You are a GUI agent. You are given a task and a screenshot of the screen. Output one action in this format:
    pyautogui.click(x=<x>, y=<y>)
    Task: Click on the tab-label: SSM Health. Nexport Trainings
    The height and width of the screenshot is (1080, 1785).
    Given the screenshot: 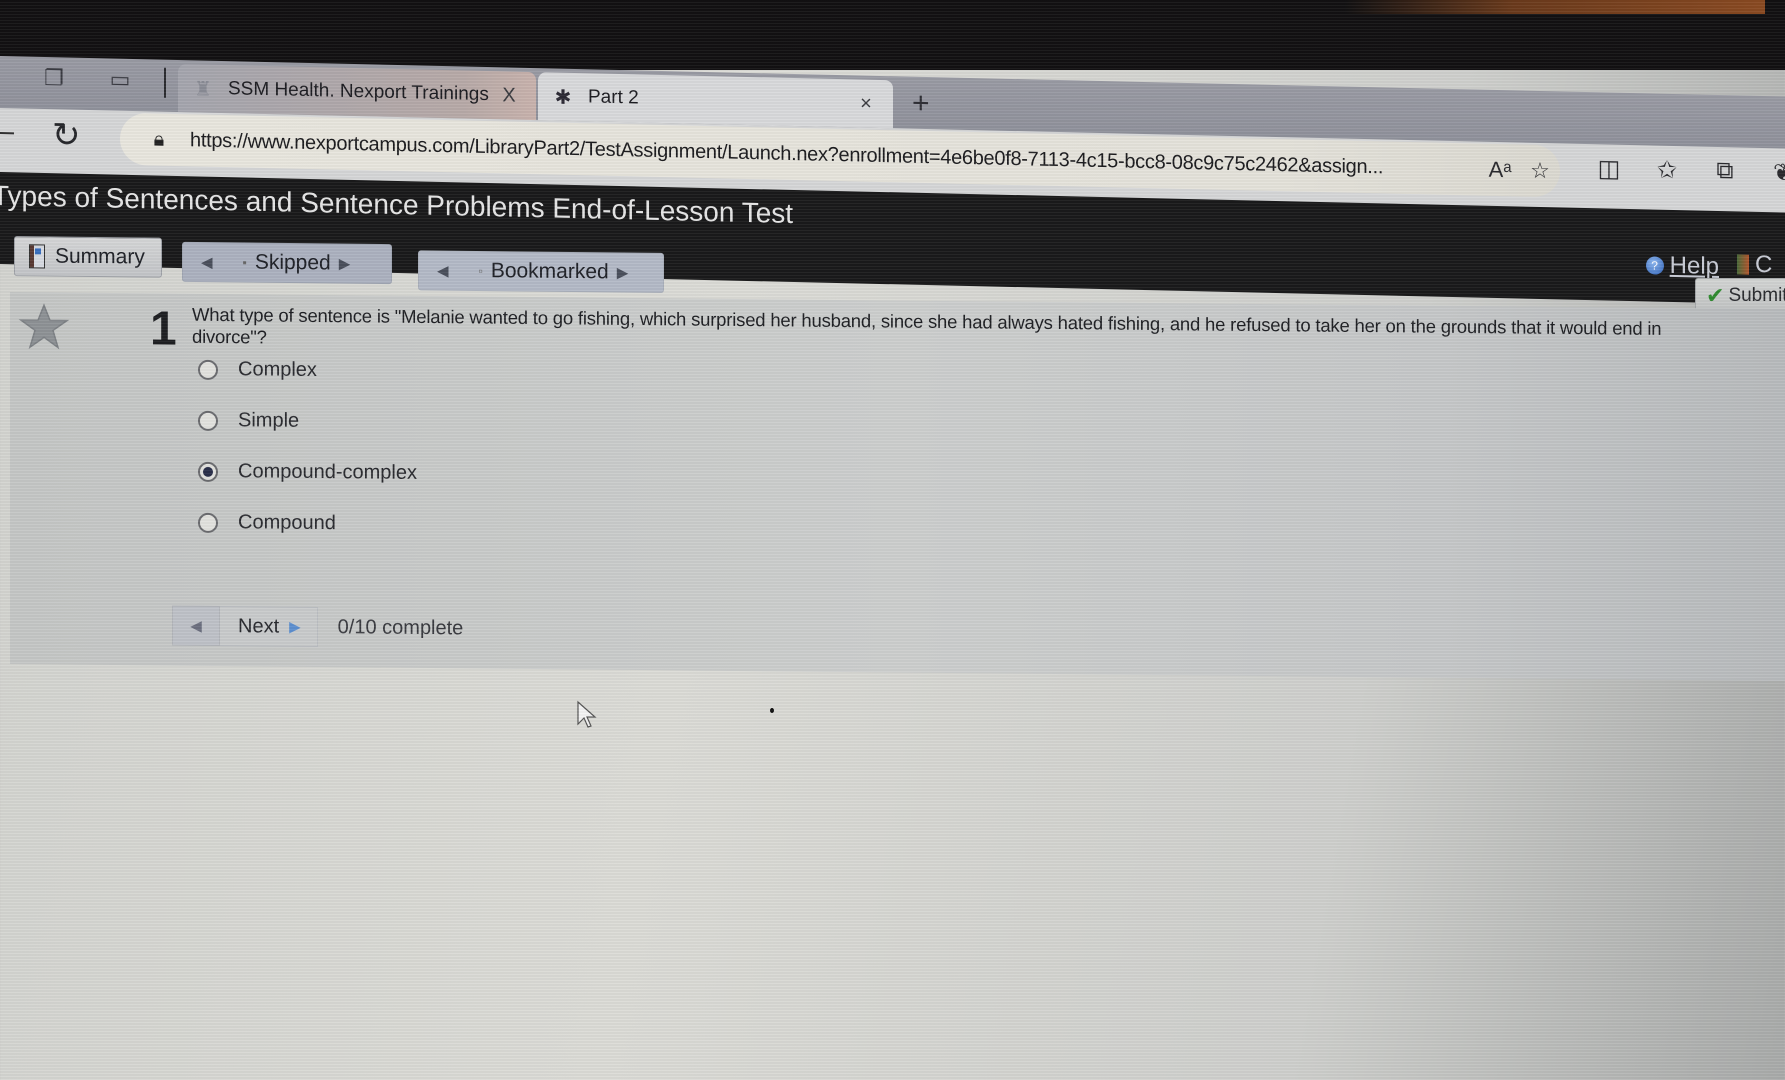 What is the action you would take?
    pyautogui.click(x=358, y=92)
    